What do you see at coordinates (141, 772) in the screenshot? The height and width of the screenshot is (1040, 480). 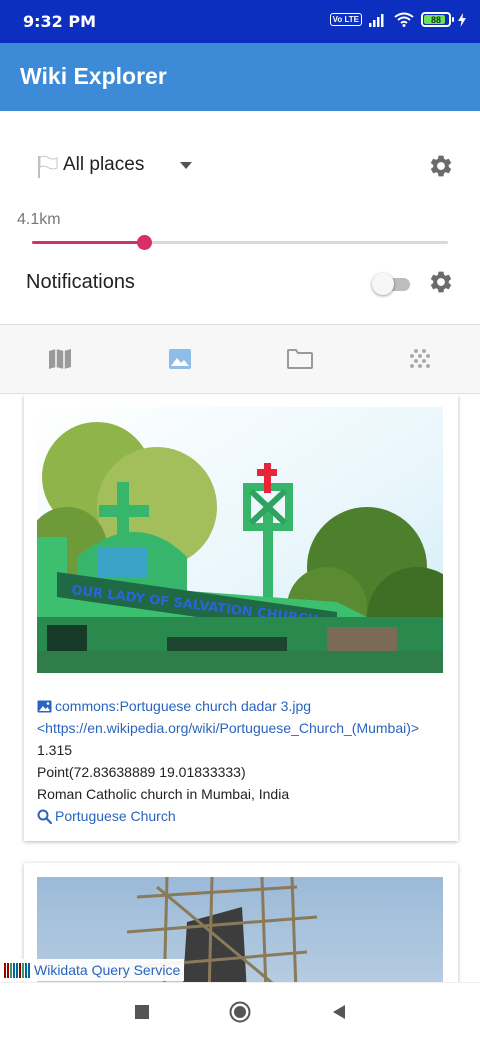 I see `coordinates-text: Point(72.83638889 19.01833333)` at bounding box center [141, 772].